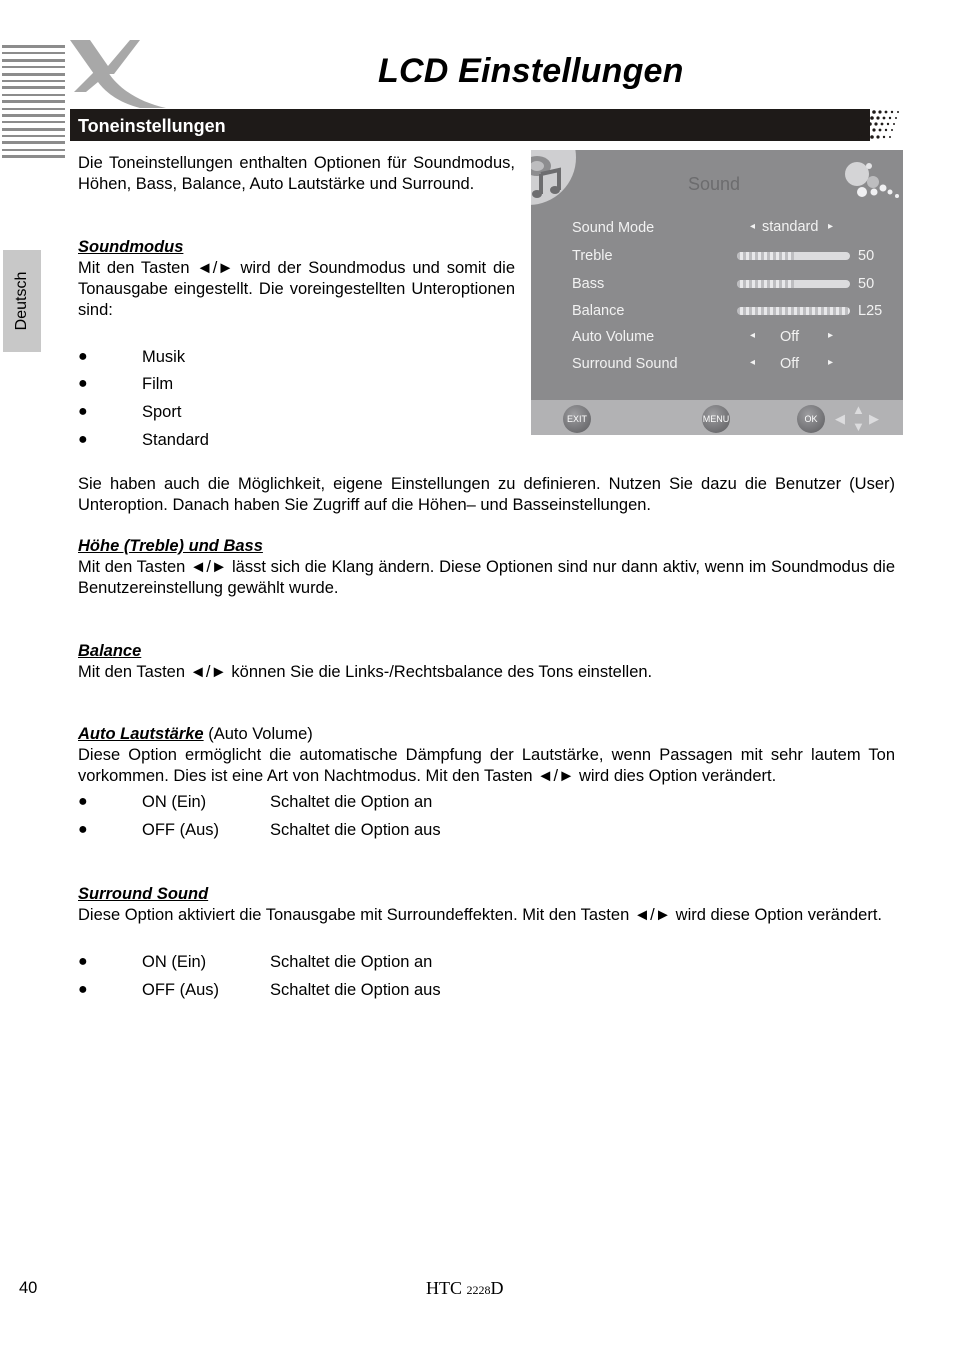 The height and width of the screenshot is (1352, 954). Describe the element at coordinates (143, 894) in the screenshot. I see `surround-heading: Surround Sound` at that location.